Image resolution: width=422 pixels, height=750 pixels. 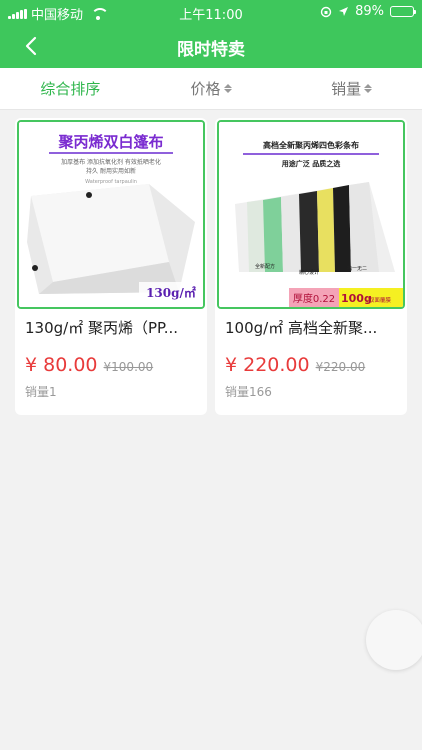 I want to click on product-sales: 销量166, so click(x=248, y=392).